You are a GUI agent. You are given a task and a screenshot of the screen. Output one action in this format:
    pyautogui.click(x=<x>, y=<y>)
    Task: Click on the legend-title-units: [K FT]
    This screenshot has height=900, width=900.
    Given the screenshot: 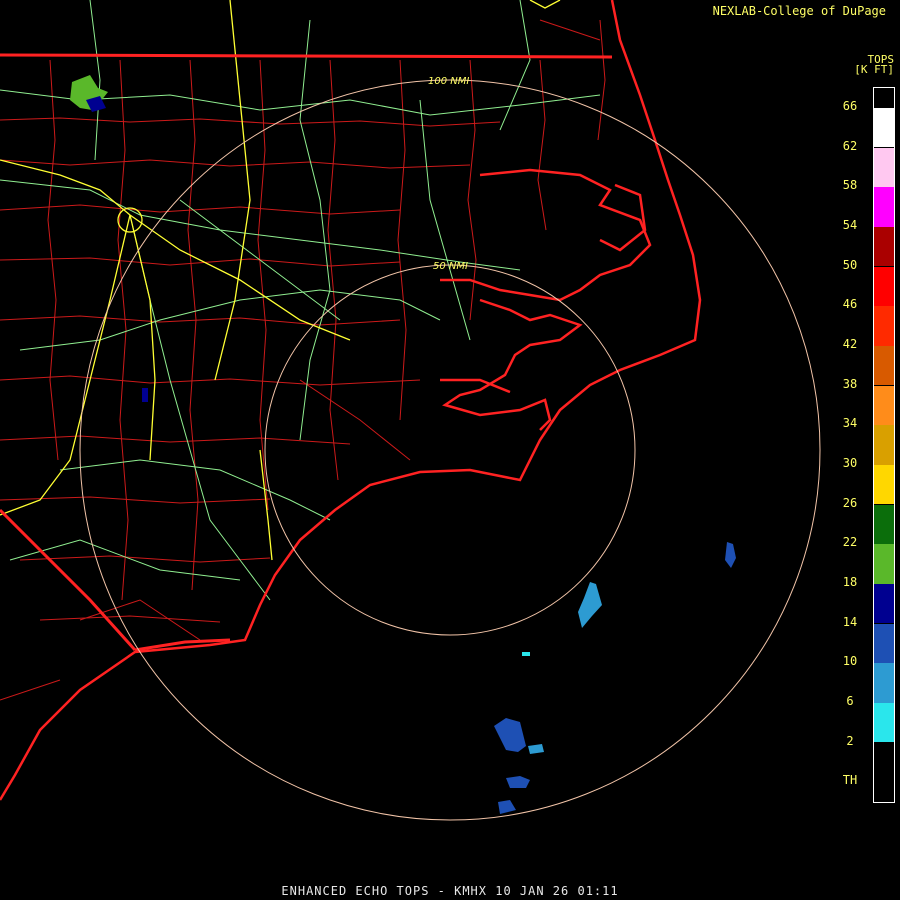 What is the action you would take?
    pyautogui.click(x=874, y=69)
    